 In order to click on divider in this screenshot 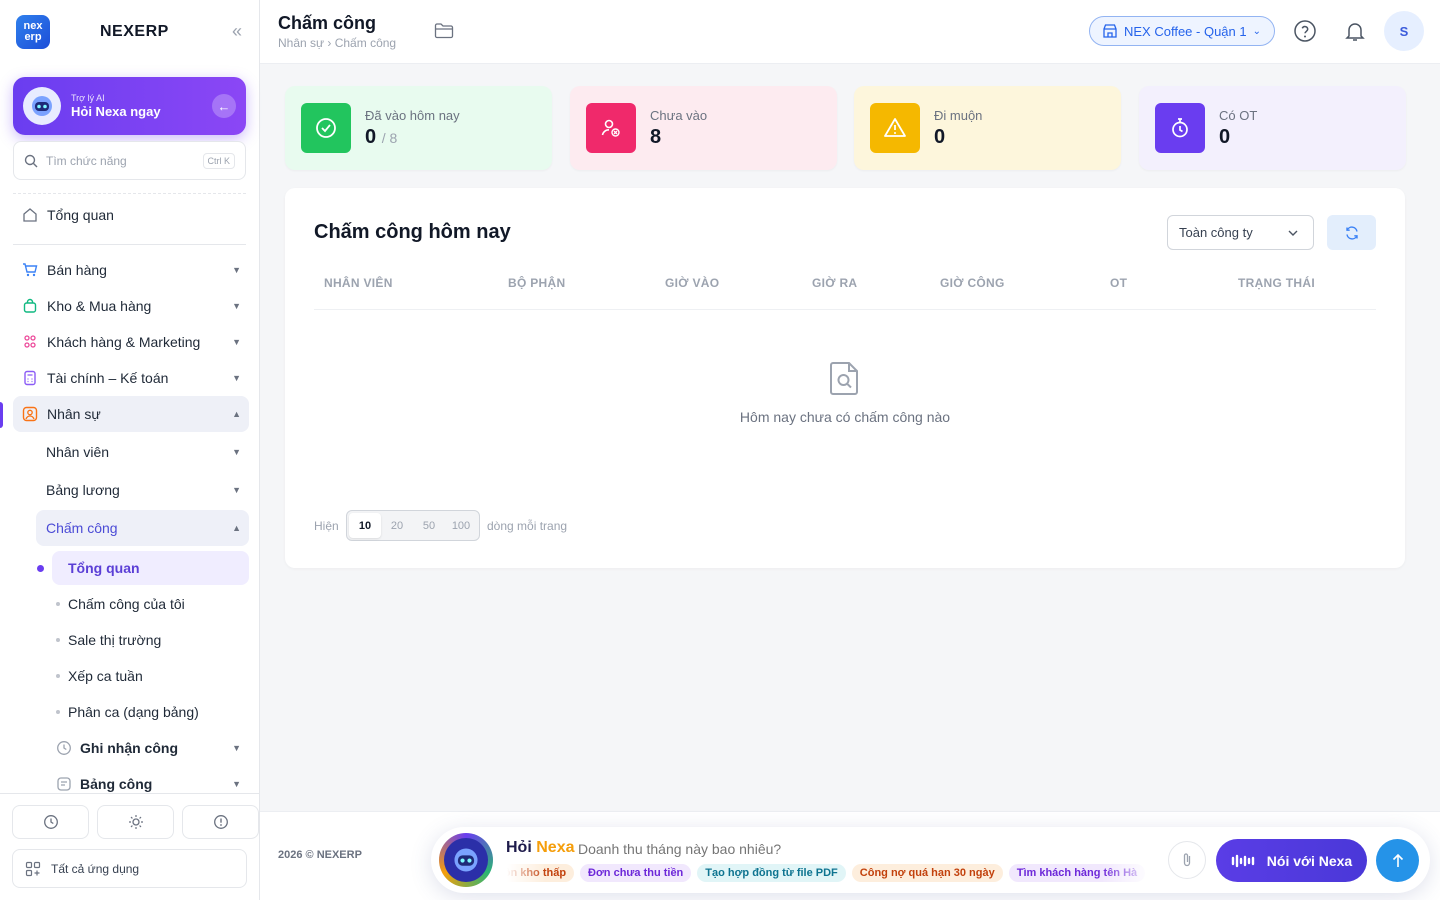, I will do `click(129, 244)`.